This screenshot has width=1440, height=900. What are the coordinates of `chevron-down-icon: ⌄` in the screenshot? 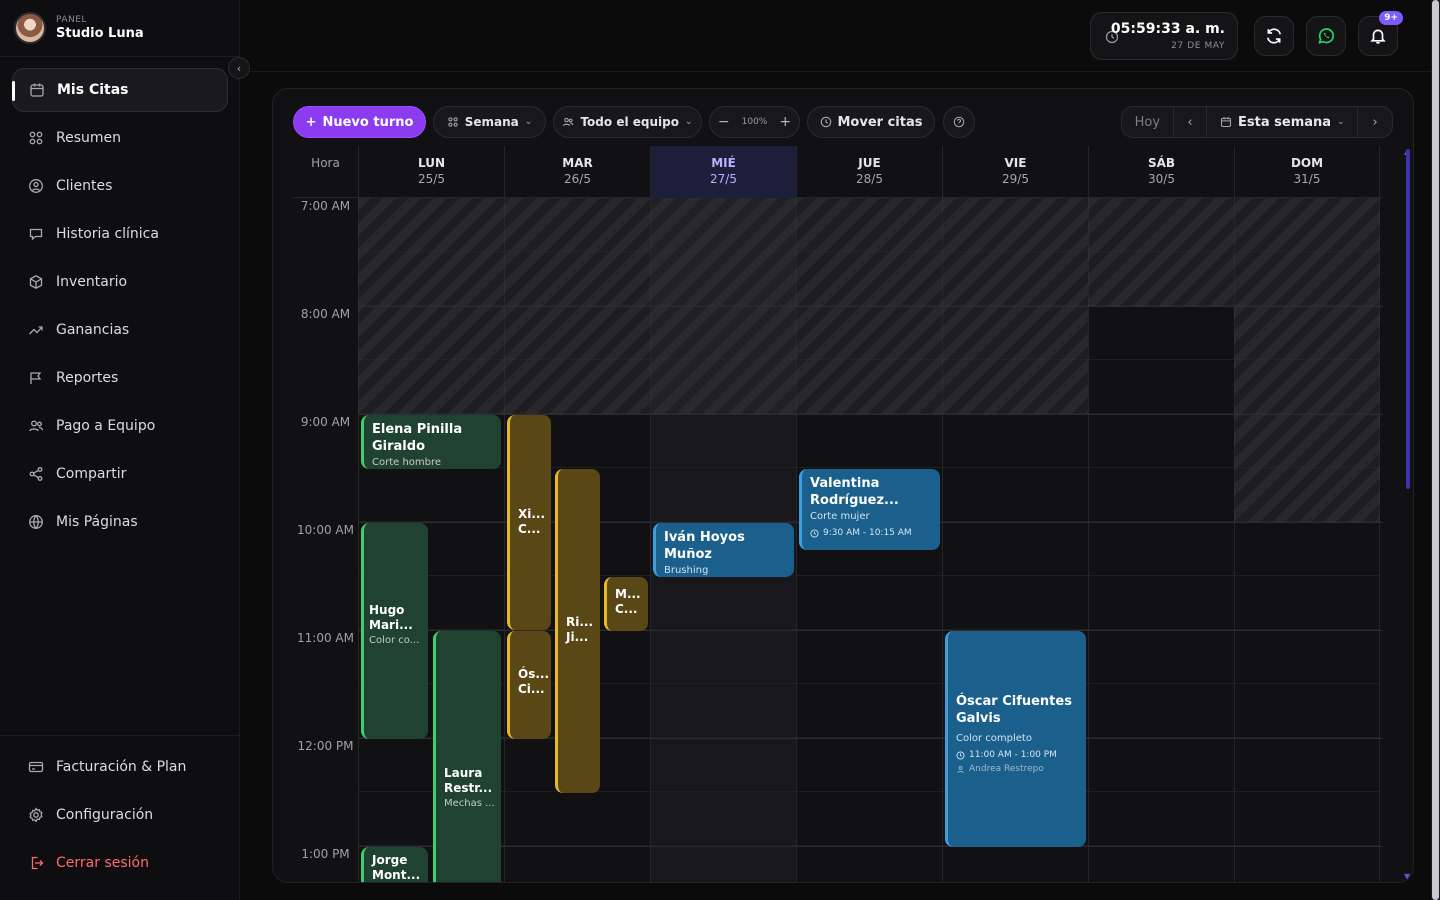 It's located at (688, 122).